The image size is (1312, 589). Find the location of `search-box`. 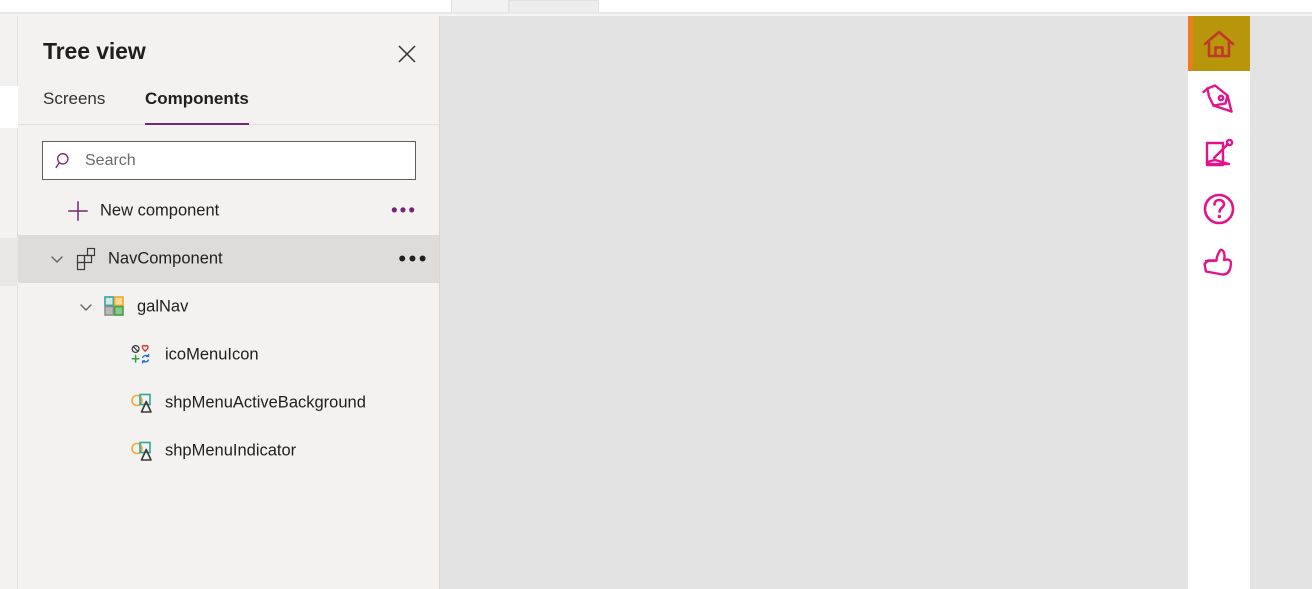

search-box is located at coordinates (229, 160).